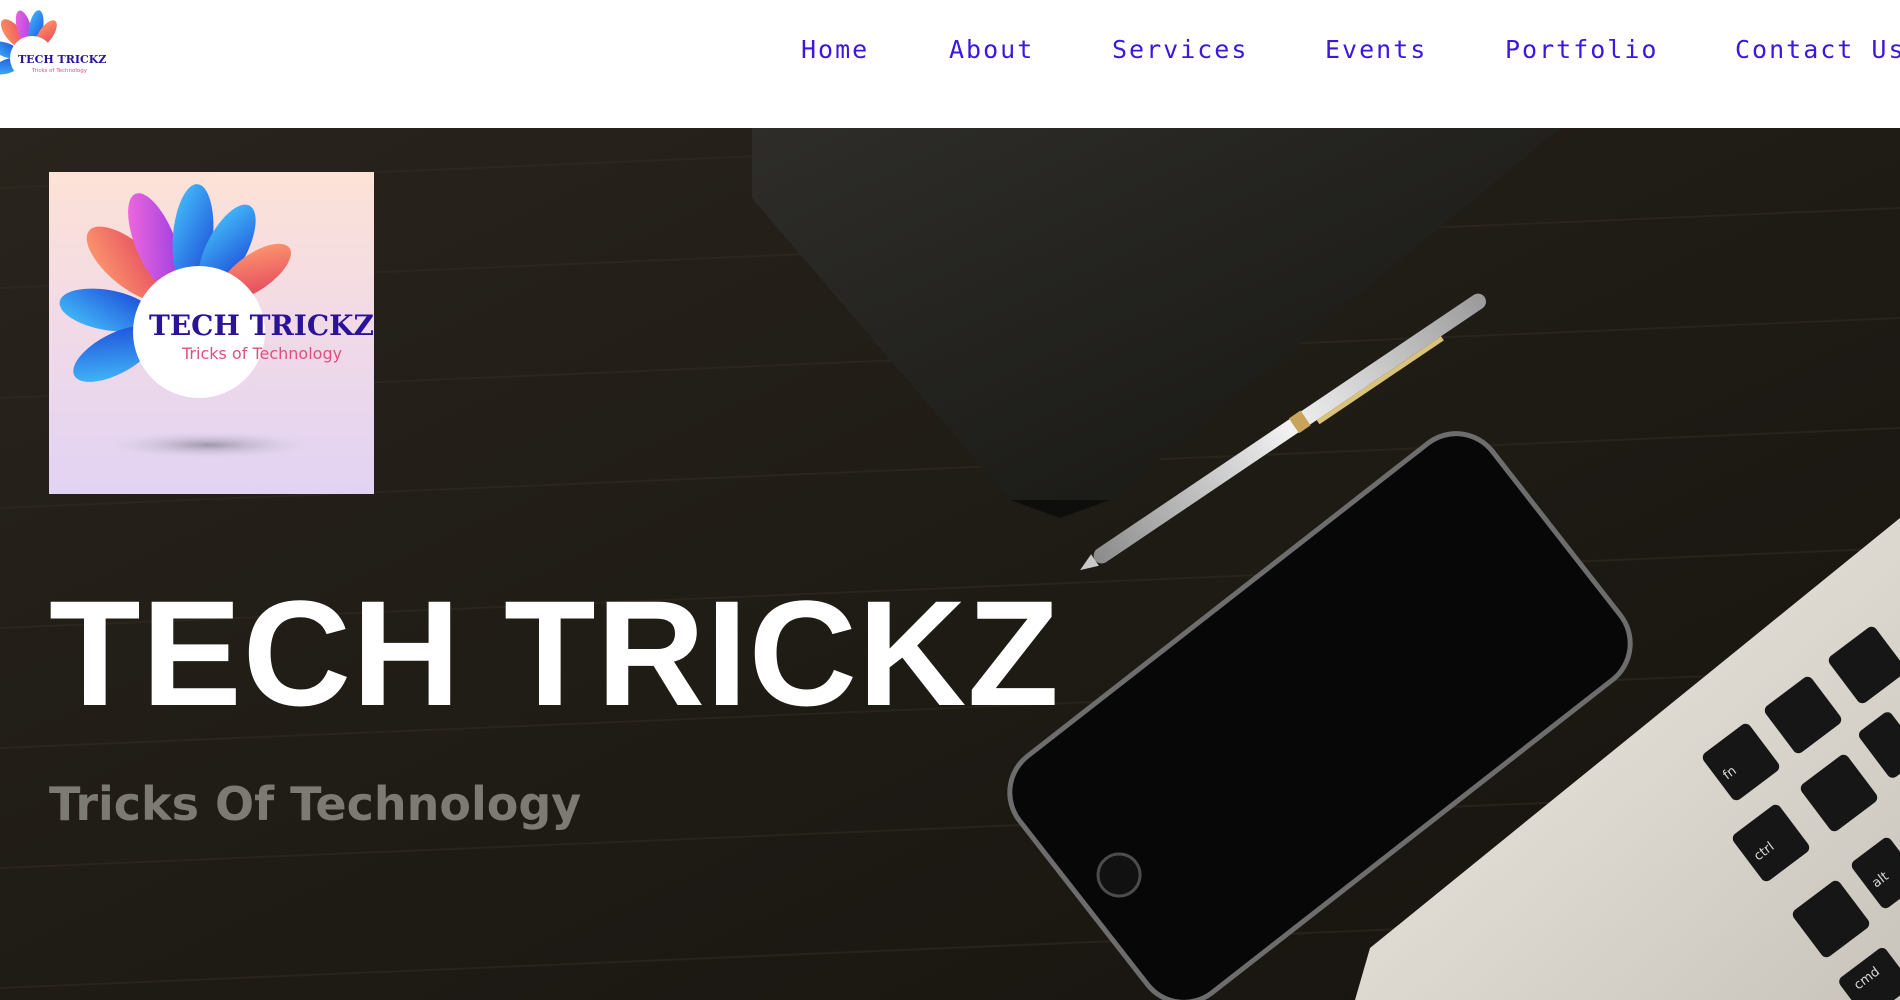  Describe the element at coordinates (835, 50) in the screenshot. I see `nav-home: Home` at that location.